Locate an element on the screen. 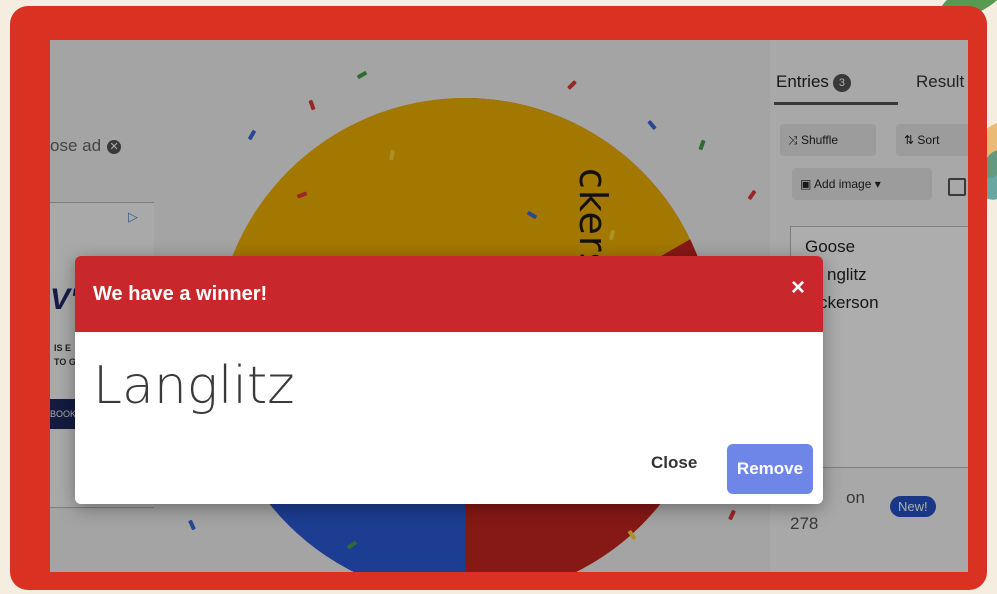 The height and width of the screenshot is (594, 997). dialog-header: We have a winner! × is located at coordinates (449, 294).